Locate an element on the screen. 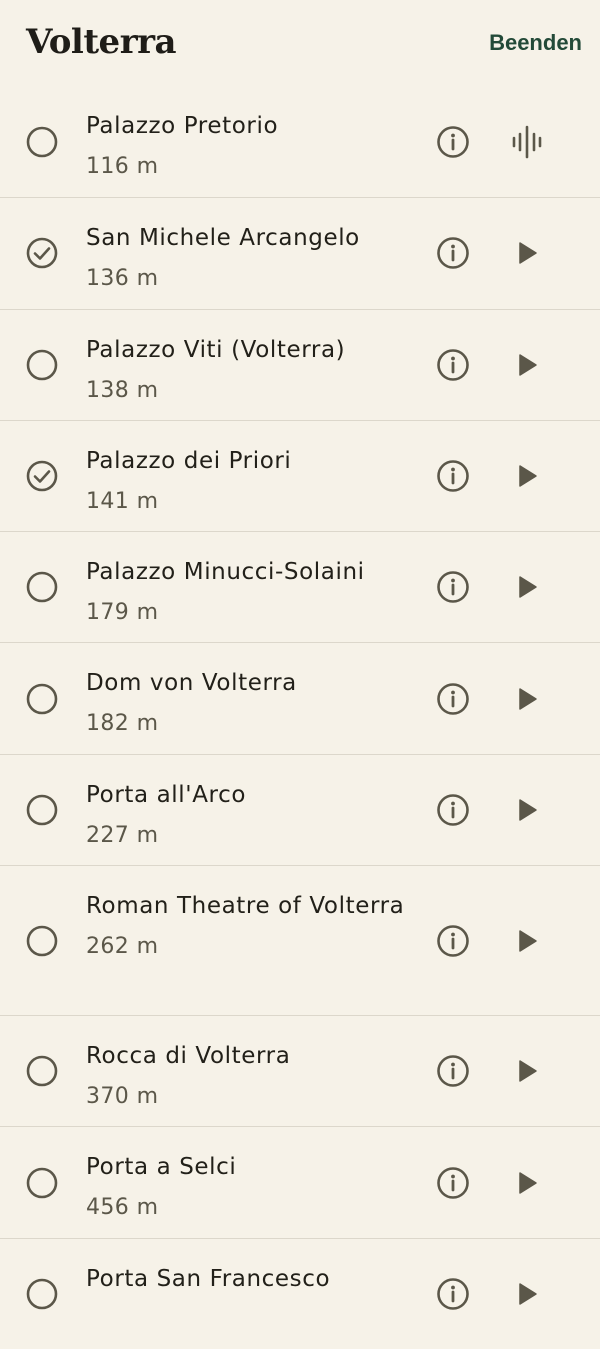 The image size is (600, 1349). sight-row: Dom von Volterra 182 m is located at coordinates (300, 697).